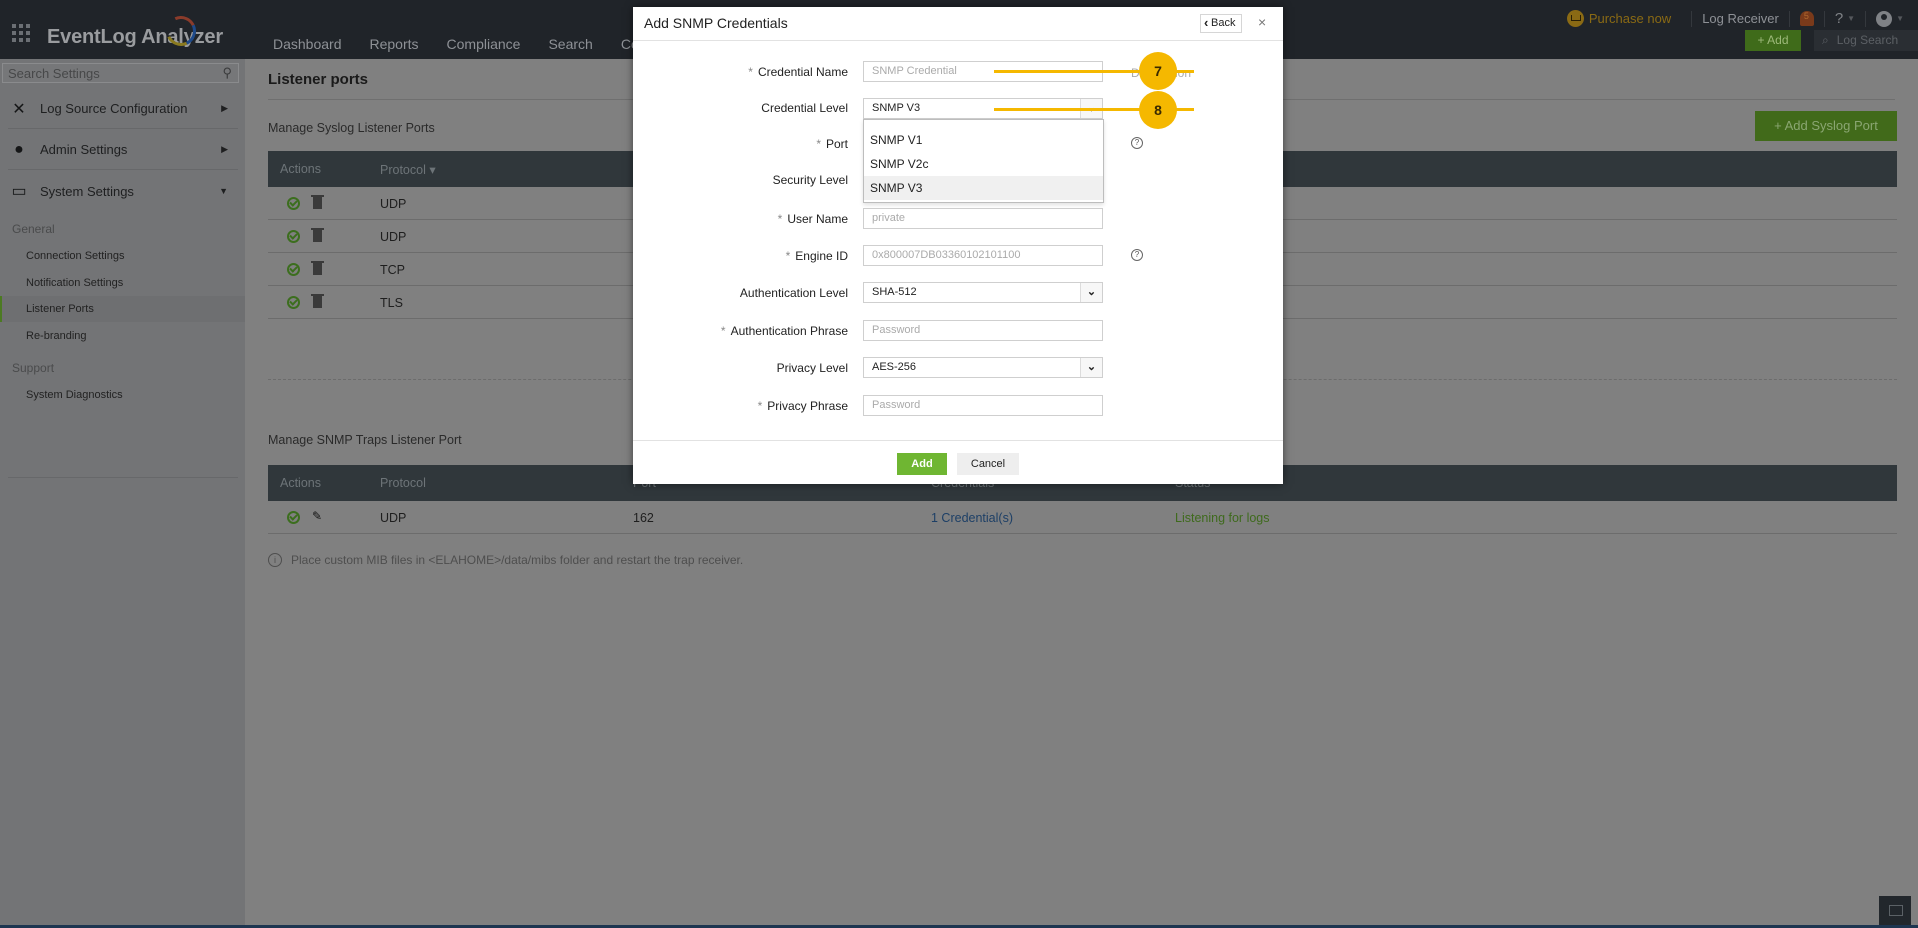 The image size is (1918, 928). I want to click on add-syslog-port-button: + Add Syslog Port, so click(1826, 126).